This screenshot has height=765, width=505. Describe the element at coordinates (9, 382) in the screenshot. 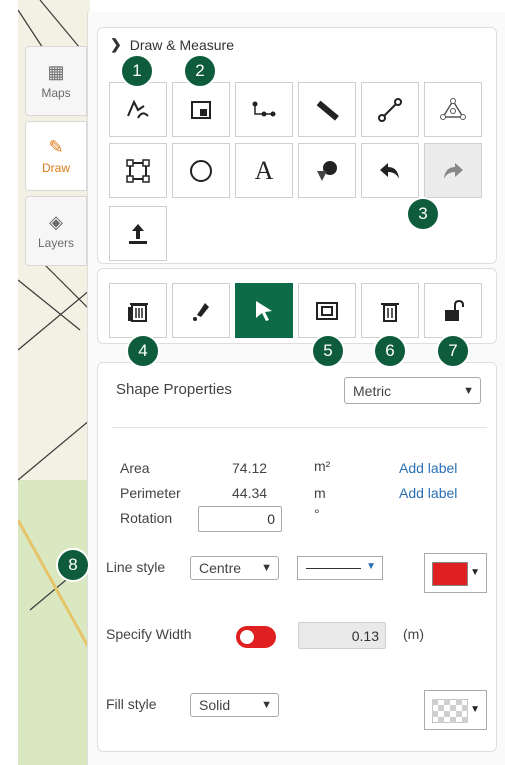

I see `map-strip` at that location.